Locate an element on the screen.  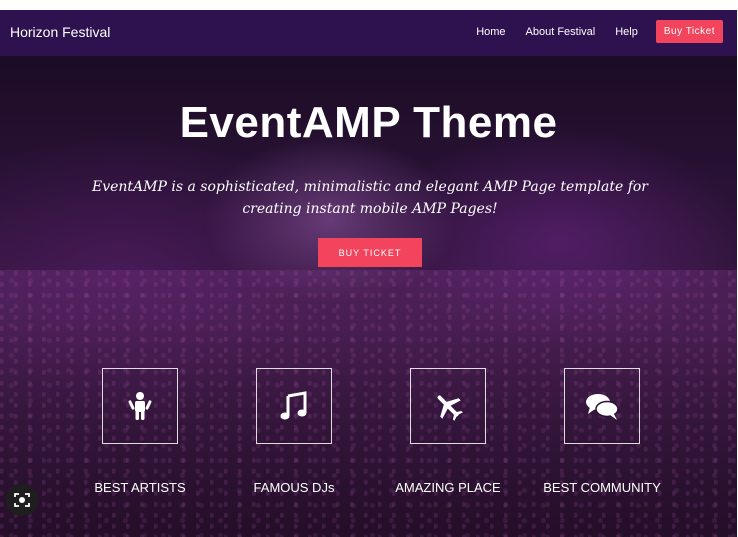
feature-best-artists-label: BEST ARTISTS is located at coordinates (140, 487).